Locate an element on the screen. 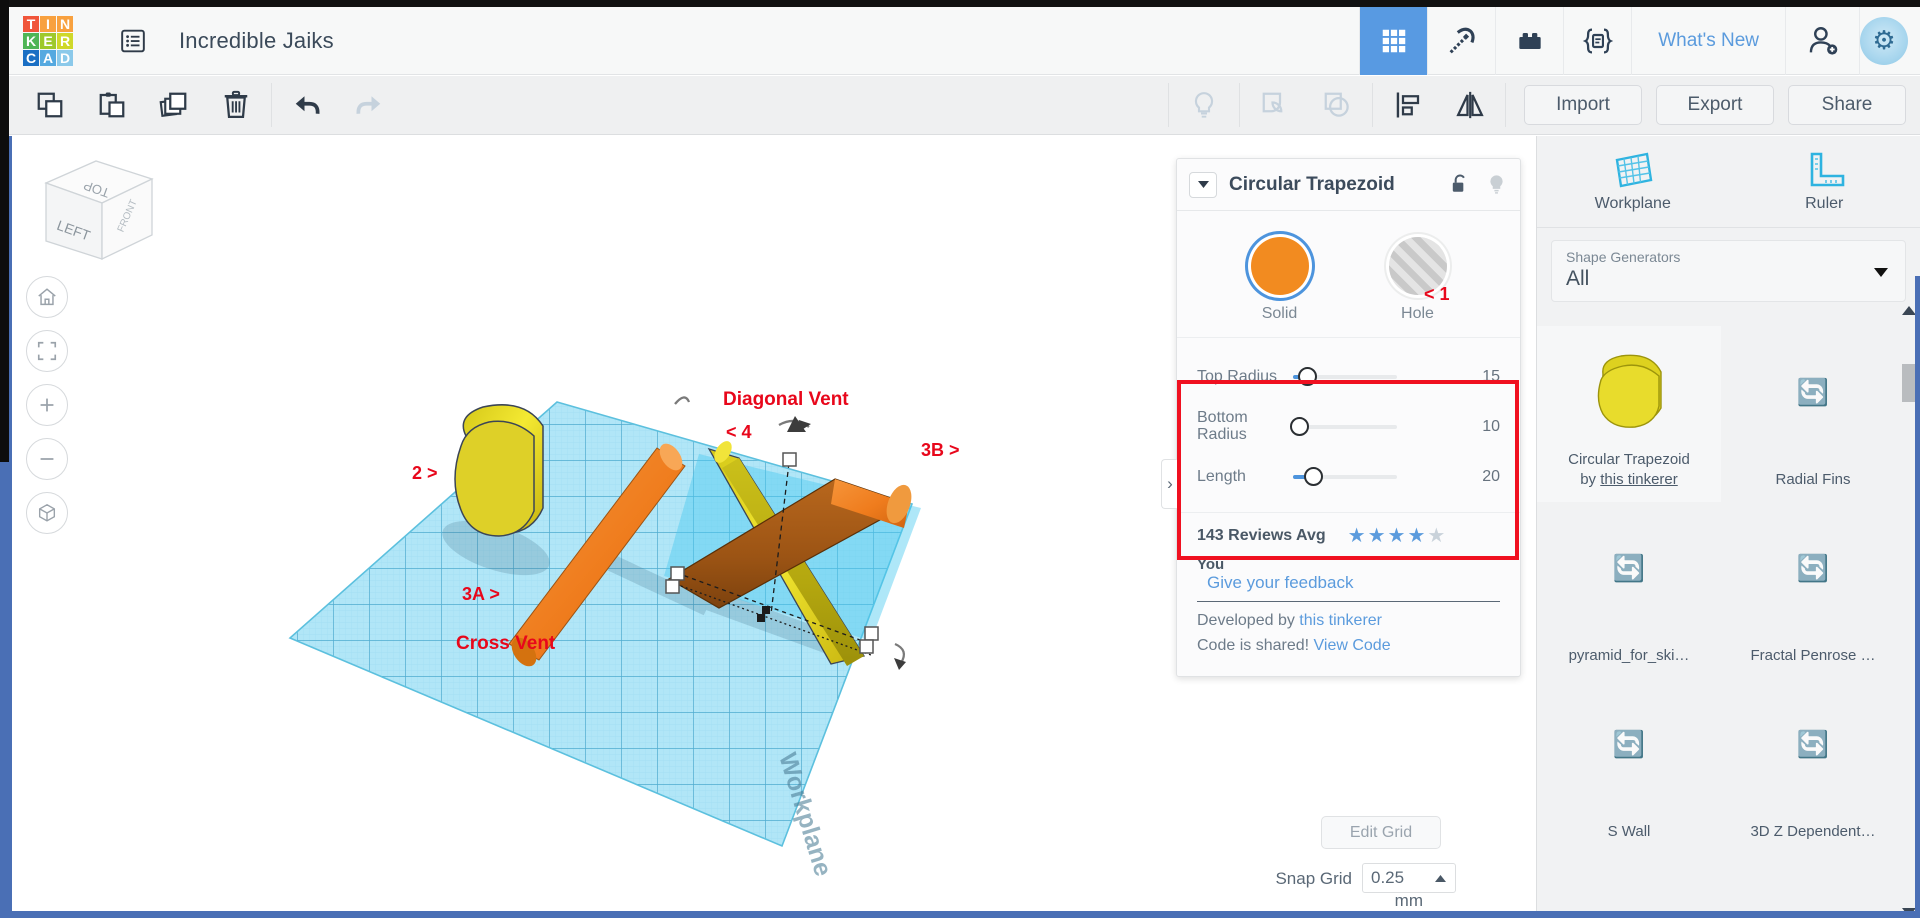 The image size is (1920, 918). code-shared-row: Code is shared! View Code is located at coordinates (1348, 646).